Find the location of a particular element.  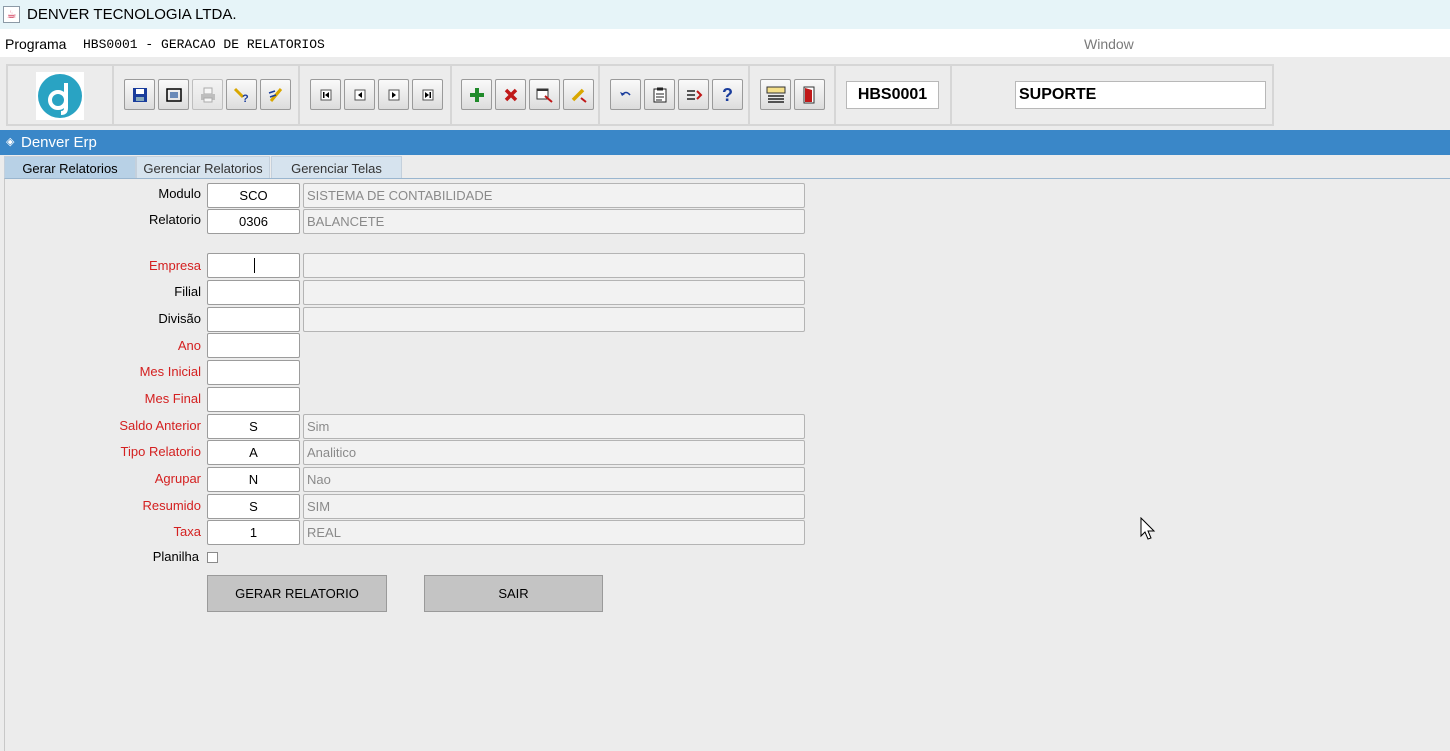

saldo-anterior-label: Saldo Anterior is located at coordinates (160, 425).